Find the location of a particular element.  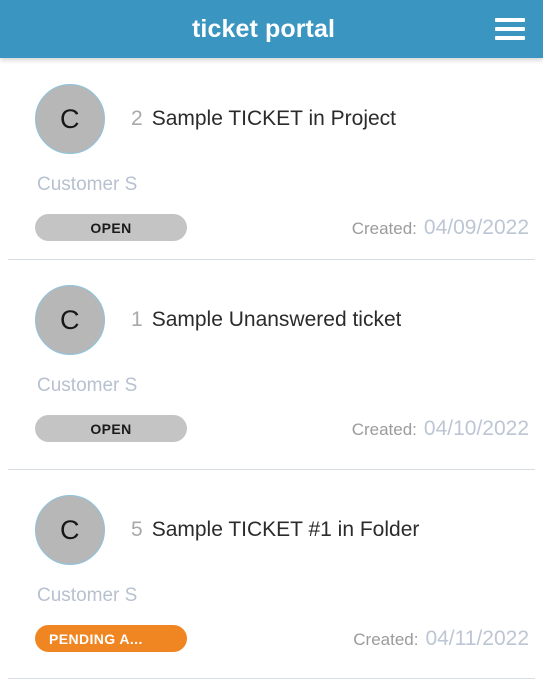

created-info: Created: 04/10/2022 is located at coordinates (440, 429).